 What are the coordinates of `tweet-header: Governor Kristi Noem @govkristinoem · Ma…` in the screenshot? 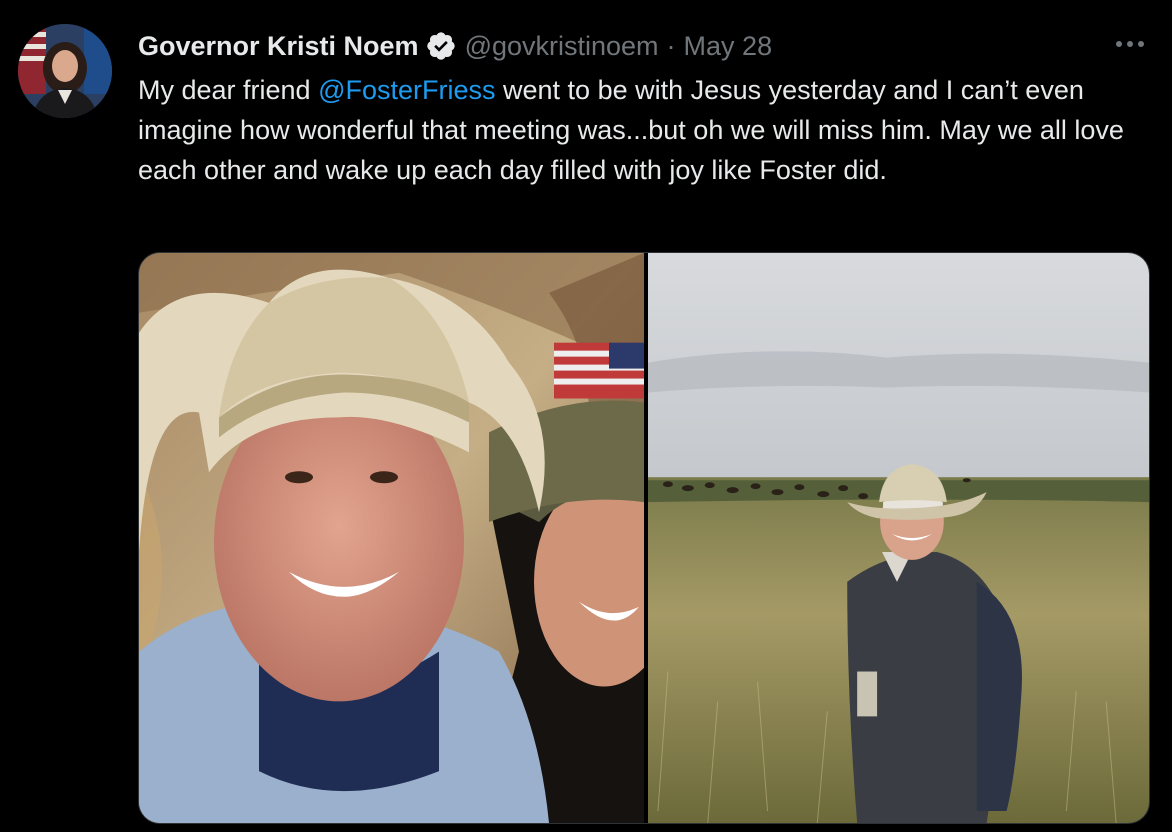 It's located at (455, 46).